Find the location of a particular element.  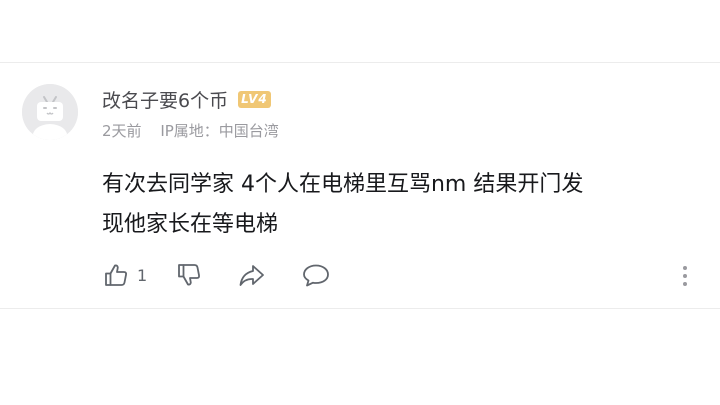

thumbs-down-icon is located at coordinates (189, 275).